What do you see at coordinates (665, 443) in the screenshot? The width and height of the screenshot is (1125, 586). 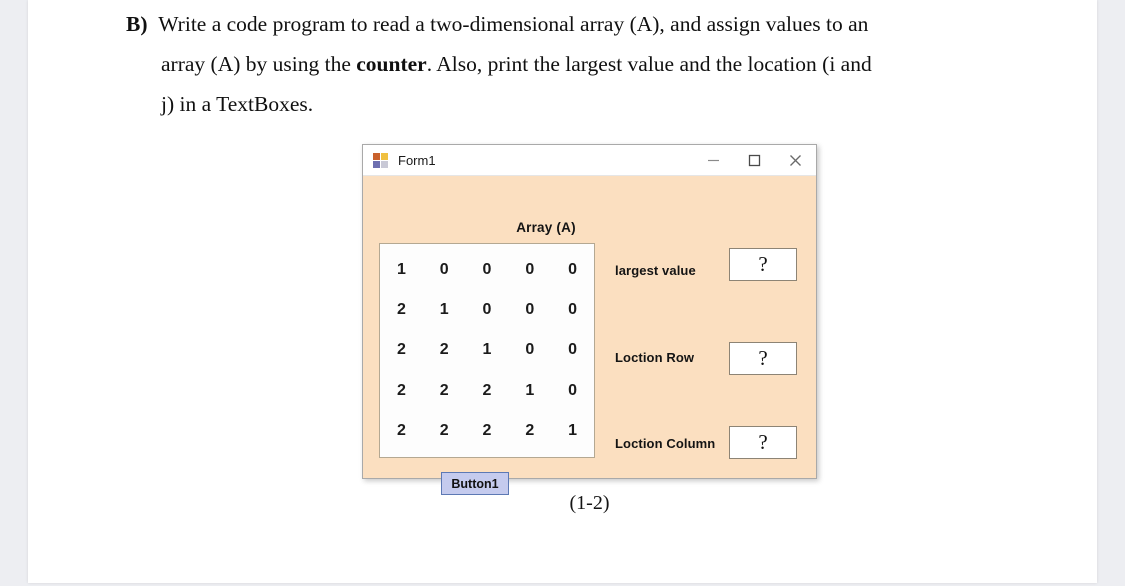 I see `location-column-label: Loction Column` at bounding box center [665, 443].